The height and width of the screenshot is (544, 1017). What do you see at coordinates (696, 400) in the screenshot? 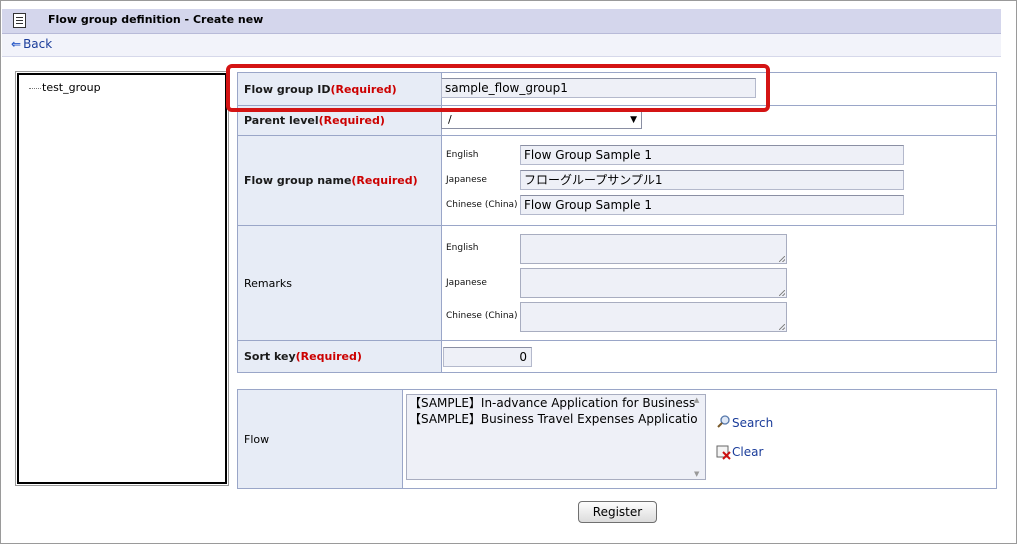
I see `scroll-up-icon: ▲` at bounding box center [696, 400].